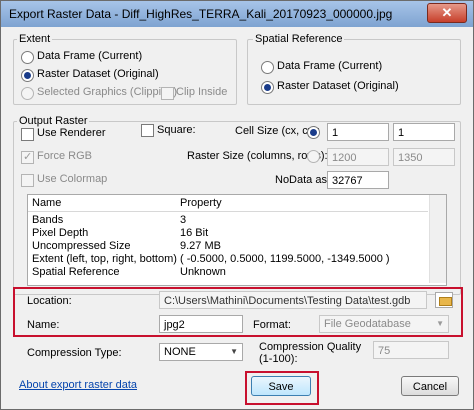 This screenshot has height=410, width=474. Describe the element at coordinates (48, 220) in the screenshot. I see `row-name: Bands` at that location.